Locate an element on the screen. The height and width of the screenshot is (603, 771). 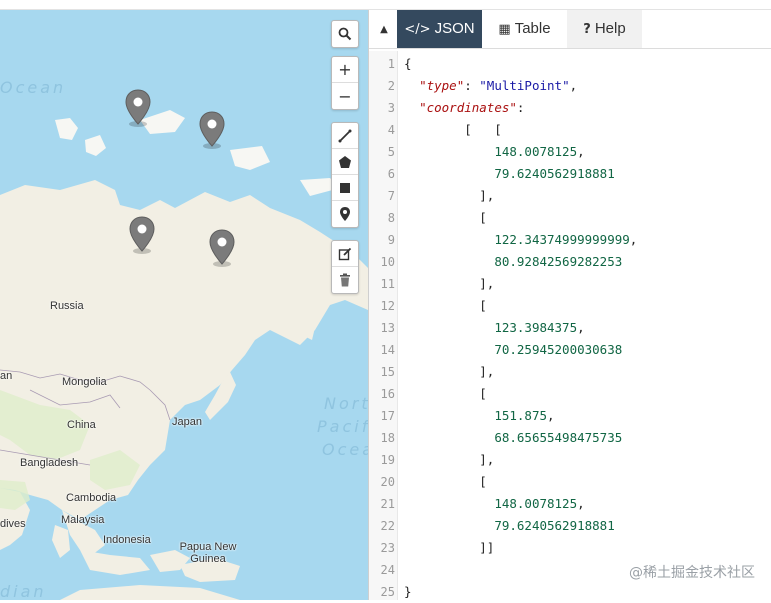
edit-toolbar is located at coordinates (345, 267).